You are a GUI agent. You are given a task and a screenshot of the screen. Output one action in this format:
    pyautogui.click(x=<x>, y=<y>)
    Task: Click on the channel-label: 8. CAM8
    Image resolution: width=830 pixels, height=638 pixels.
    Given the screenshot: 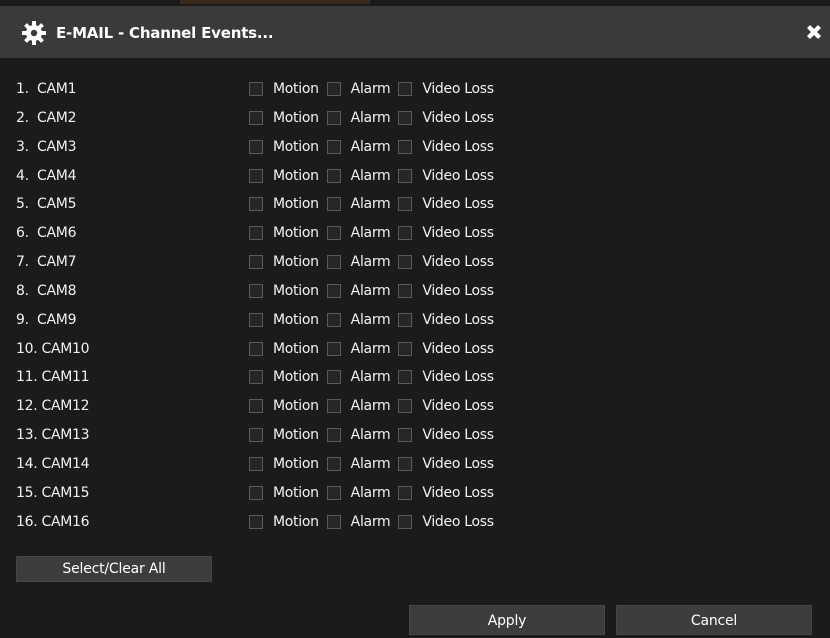 What is the action you would take?
    pyautogui.click(x=46, y=290)
    